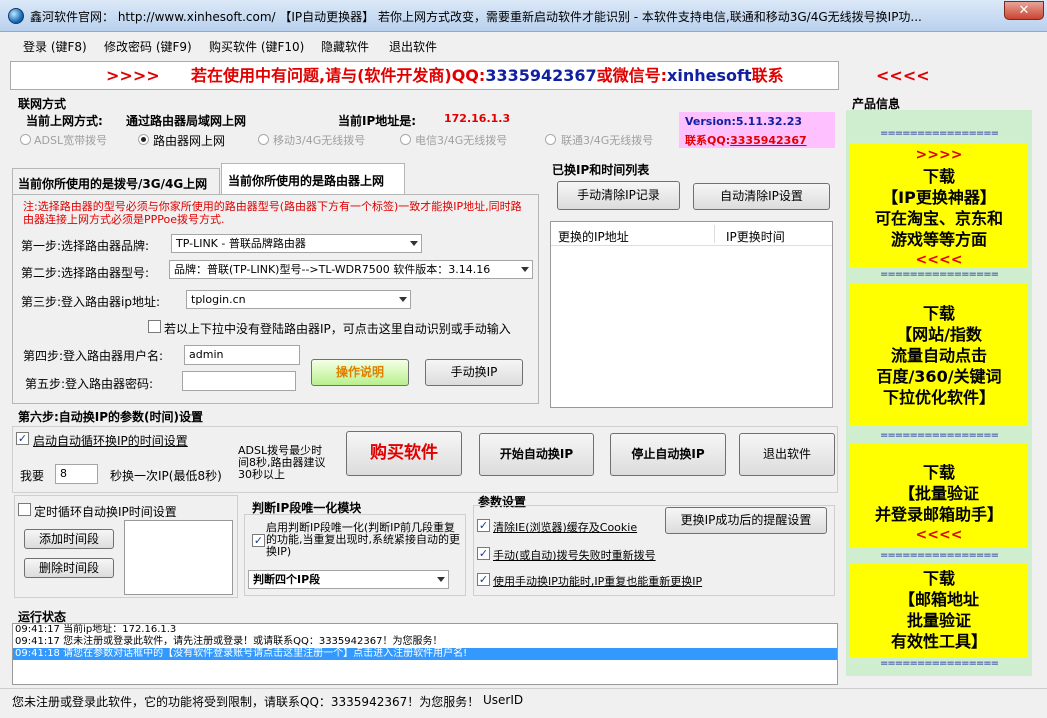 The width and height of the screenshot is (1047, 718). What do you see at coordinates (691, 234) in the screenshot?
I see `list-header: 更换的IP地址 IP更换时间` at bounding box center [691, 234].